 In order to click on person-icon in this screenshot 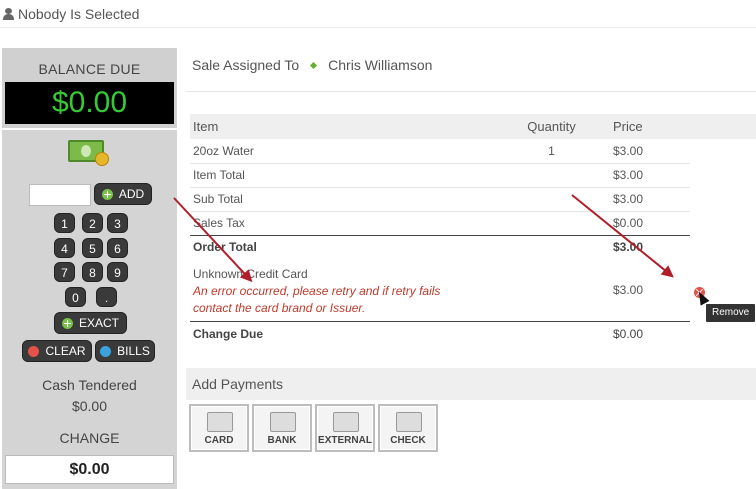, I will do `click(8, 13)`.